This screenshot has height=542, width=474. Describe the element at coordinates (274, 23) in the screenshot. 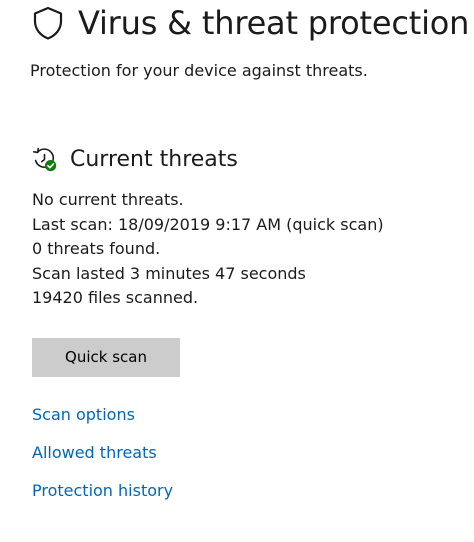

I see `page-title: Virus & threat protection` at that location.